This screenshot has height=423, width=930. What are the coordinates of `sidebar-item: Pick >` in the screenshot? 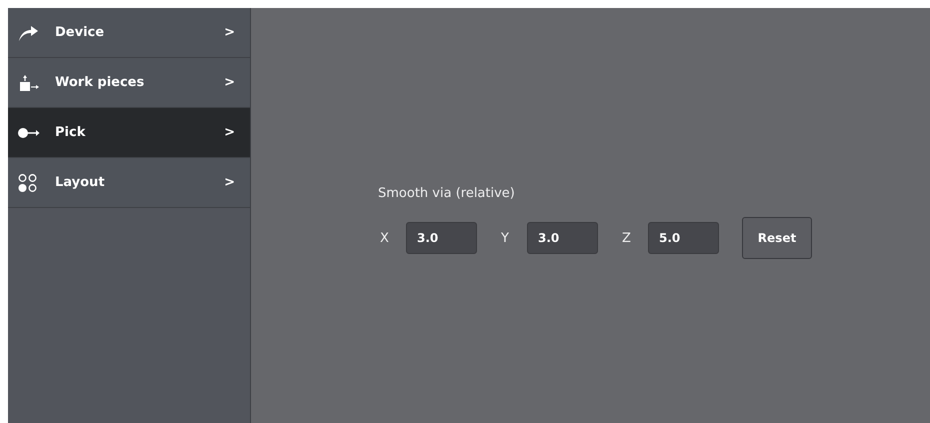 It's located at (129, 133).